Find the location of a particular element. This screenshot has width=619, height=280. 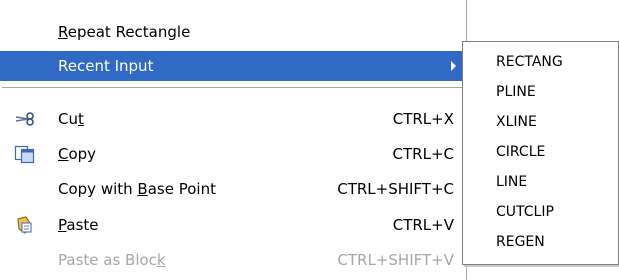

submenu-item-regen: REGEN is located at coordinates (520, 242).